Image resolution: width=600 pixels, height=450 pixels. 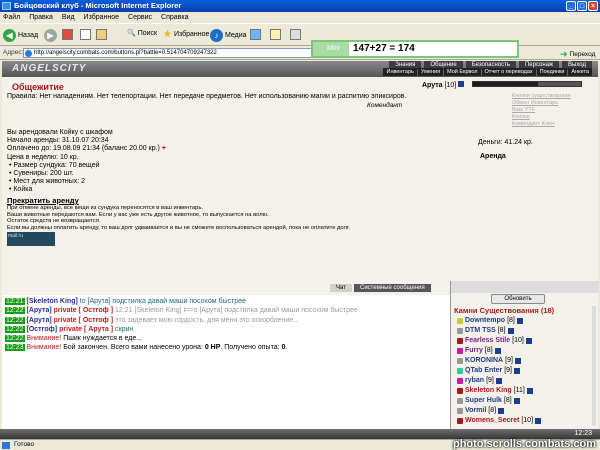 I want to click on favorites-button: ★ Избранное, so click(x=186, y=34).